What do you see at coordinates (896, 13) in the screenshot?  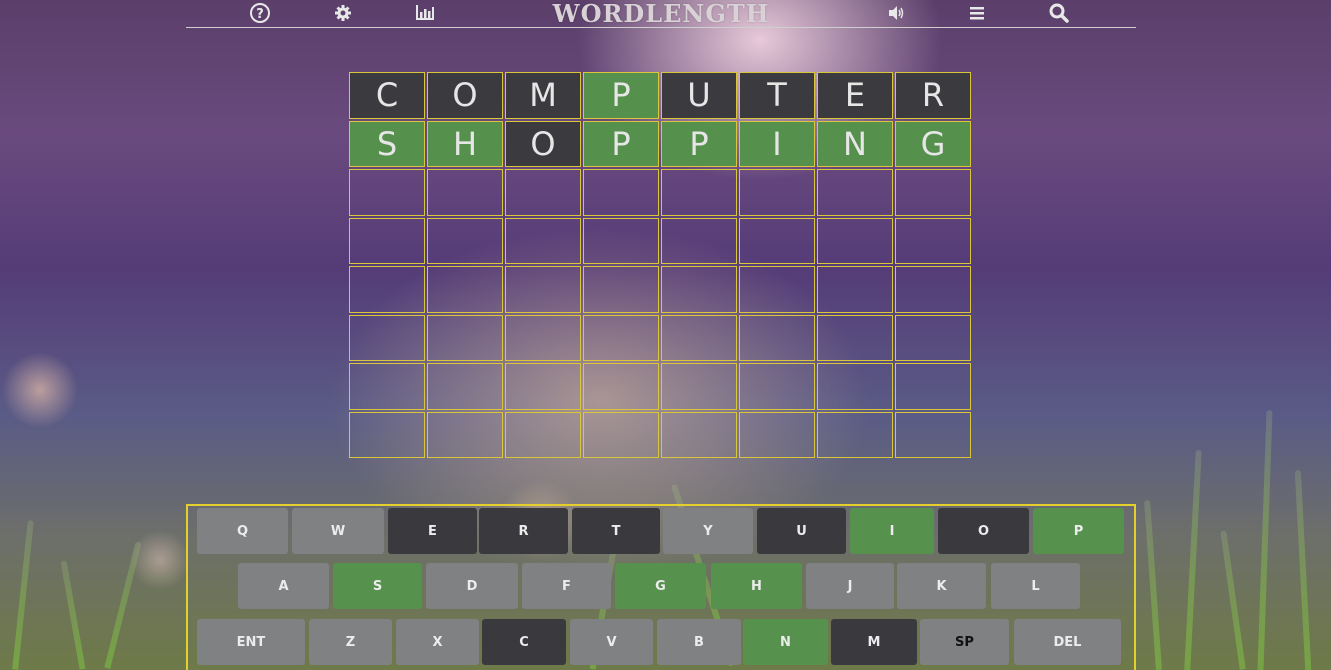 I see `sound-icon` at bounding box center [896, 13].